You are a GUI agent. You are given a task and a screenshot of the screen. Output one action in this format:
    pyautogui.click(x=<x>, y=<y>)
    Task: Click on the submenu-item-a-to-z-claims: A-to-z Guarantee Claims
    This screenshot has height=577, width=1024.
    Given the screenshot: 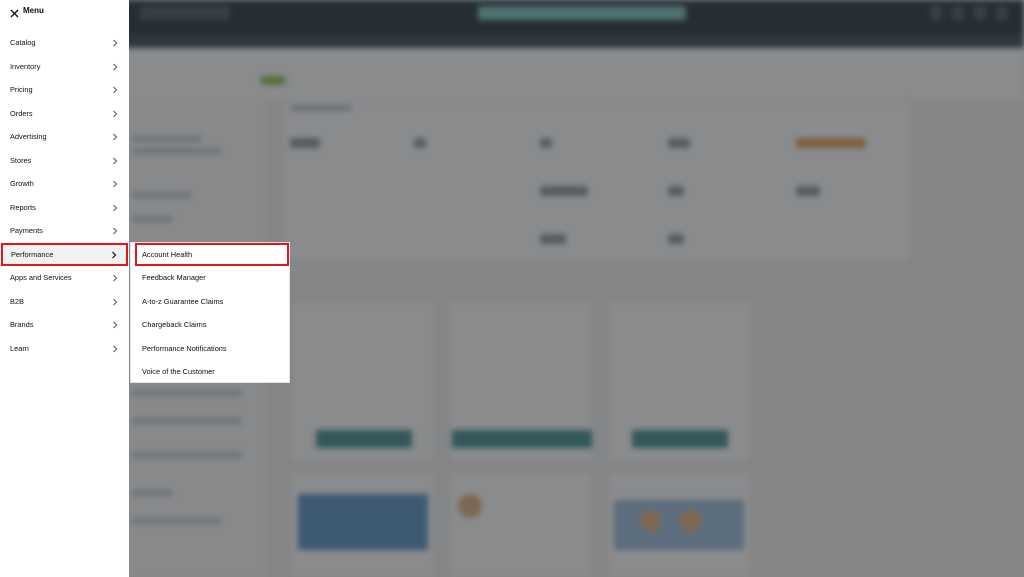 What is the action you would take?
    pyautogui.click(x=210, y=301)
    